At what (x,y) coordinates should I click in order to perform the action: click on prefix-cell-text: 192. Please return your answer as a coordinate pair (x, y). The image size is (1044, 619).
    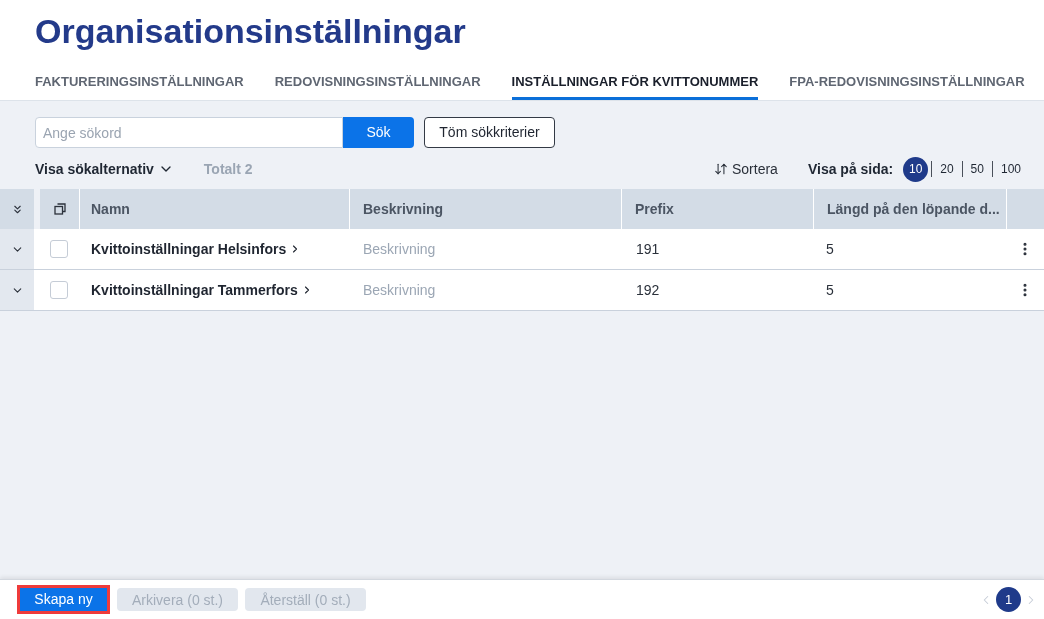
    Looking at the image, I should click on (648, 290).